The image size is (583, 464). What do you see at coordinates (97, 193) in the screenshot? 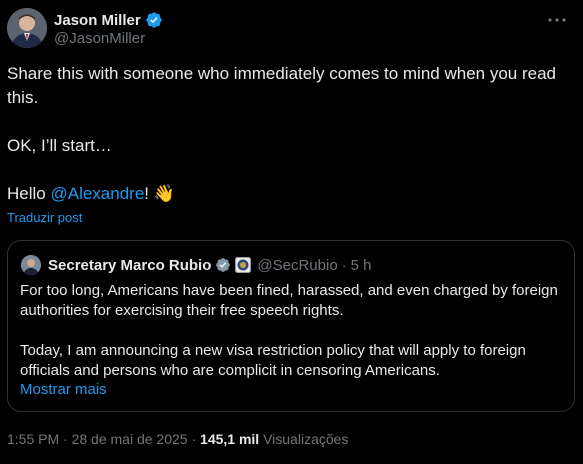
I see `mention-link: @Alexandre` at bounding box center [97, 193].